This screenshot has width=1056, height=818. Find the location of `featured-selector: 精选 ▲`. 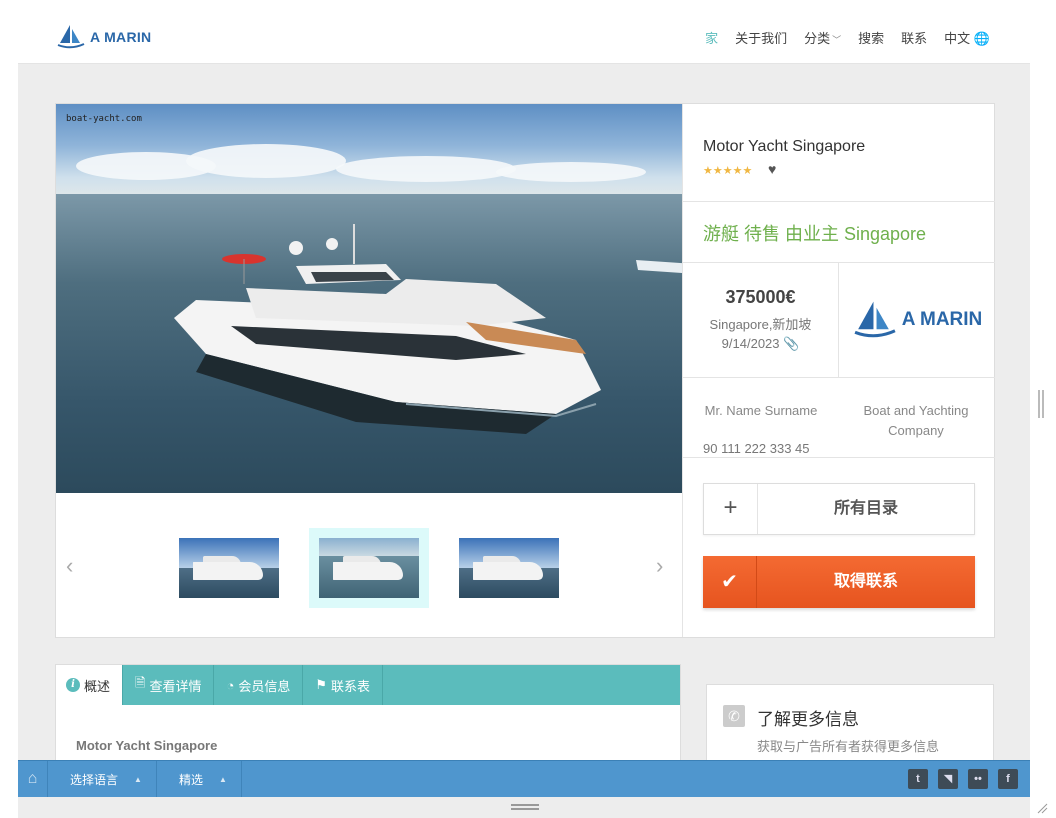

featured-selector: 精选 ▲ is located at coordinates (199, 779).